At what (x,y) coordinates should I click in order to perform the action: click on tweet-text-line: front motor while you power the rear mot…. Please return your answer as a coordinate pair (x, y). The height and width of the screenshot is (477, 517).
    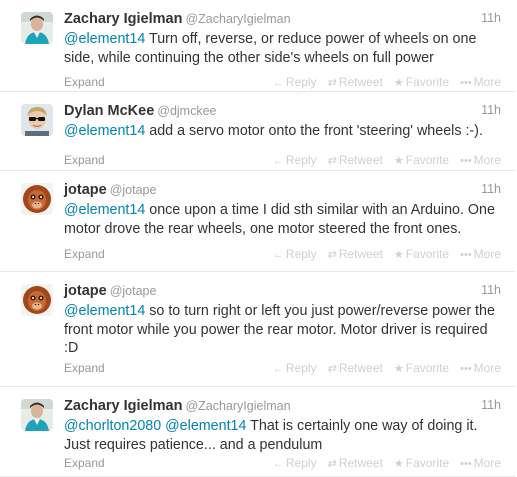
    Looking at the image, I should click on (284, 330).